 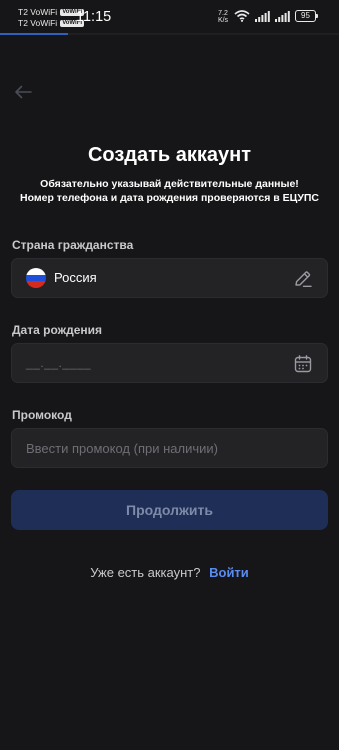 What do you see at coordinates (34, 34) in the screenshot?
I see `top-progress-fill` at bounding box center [34, 34].